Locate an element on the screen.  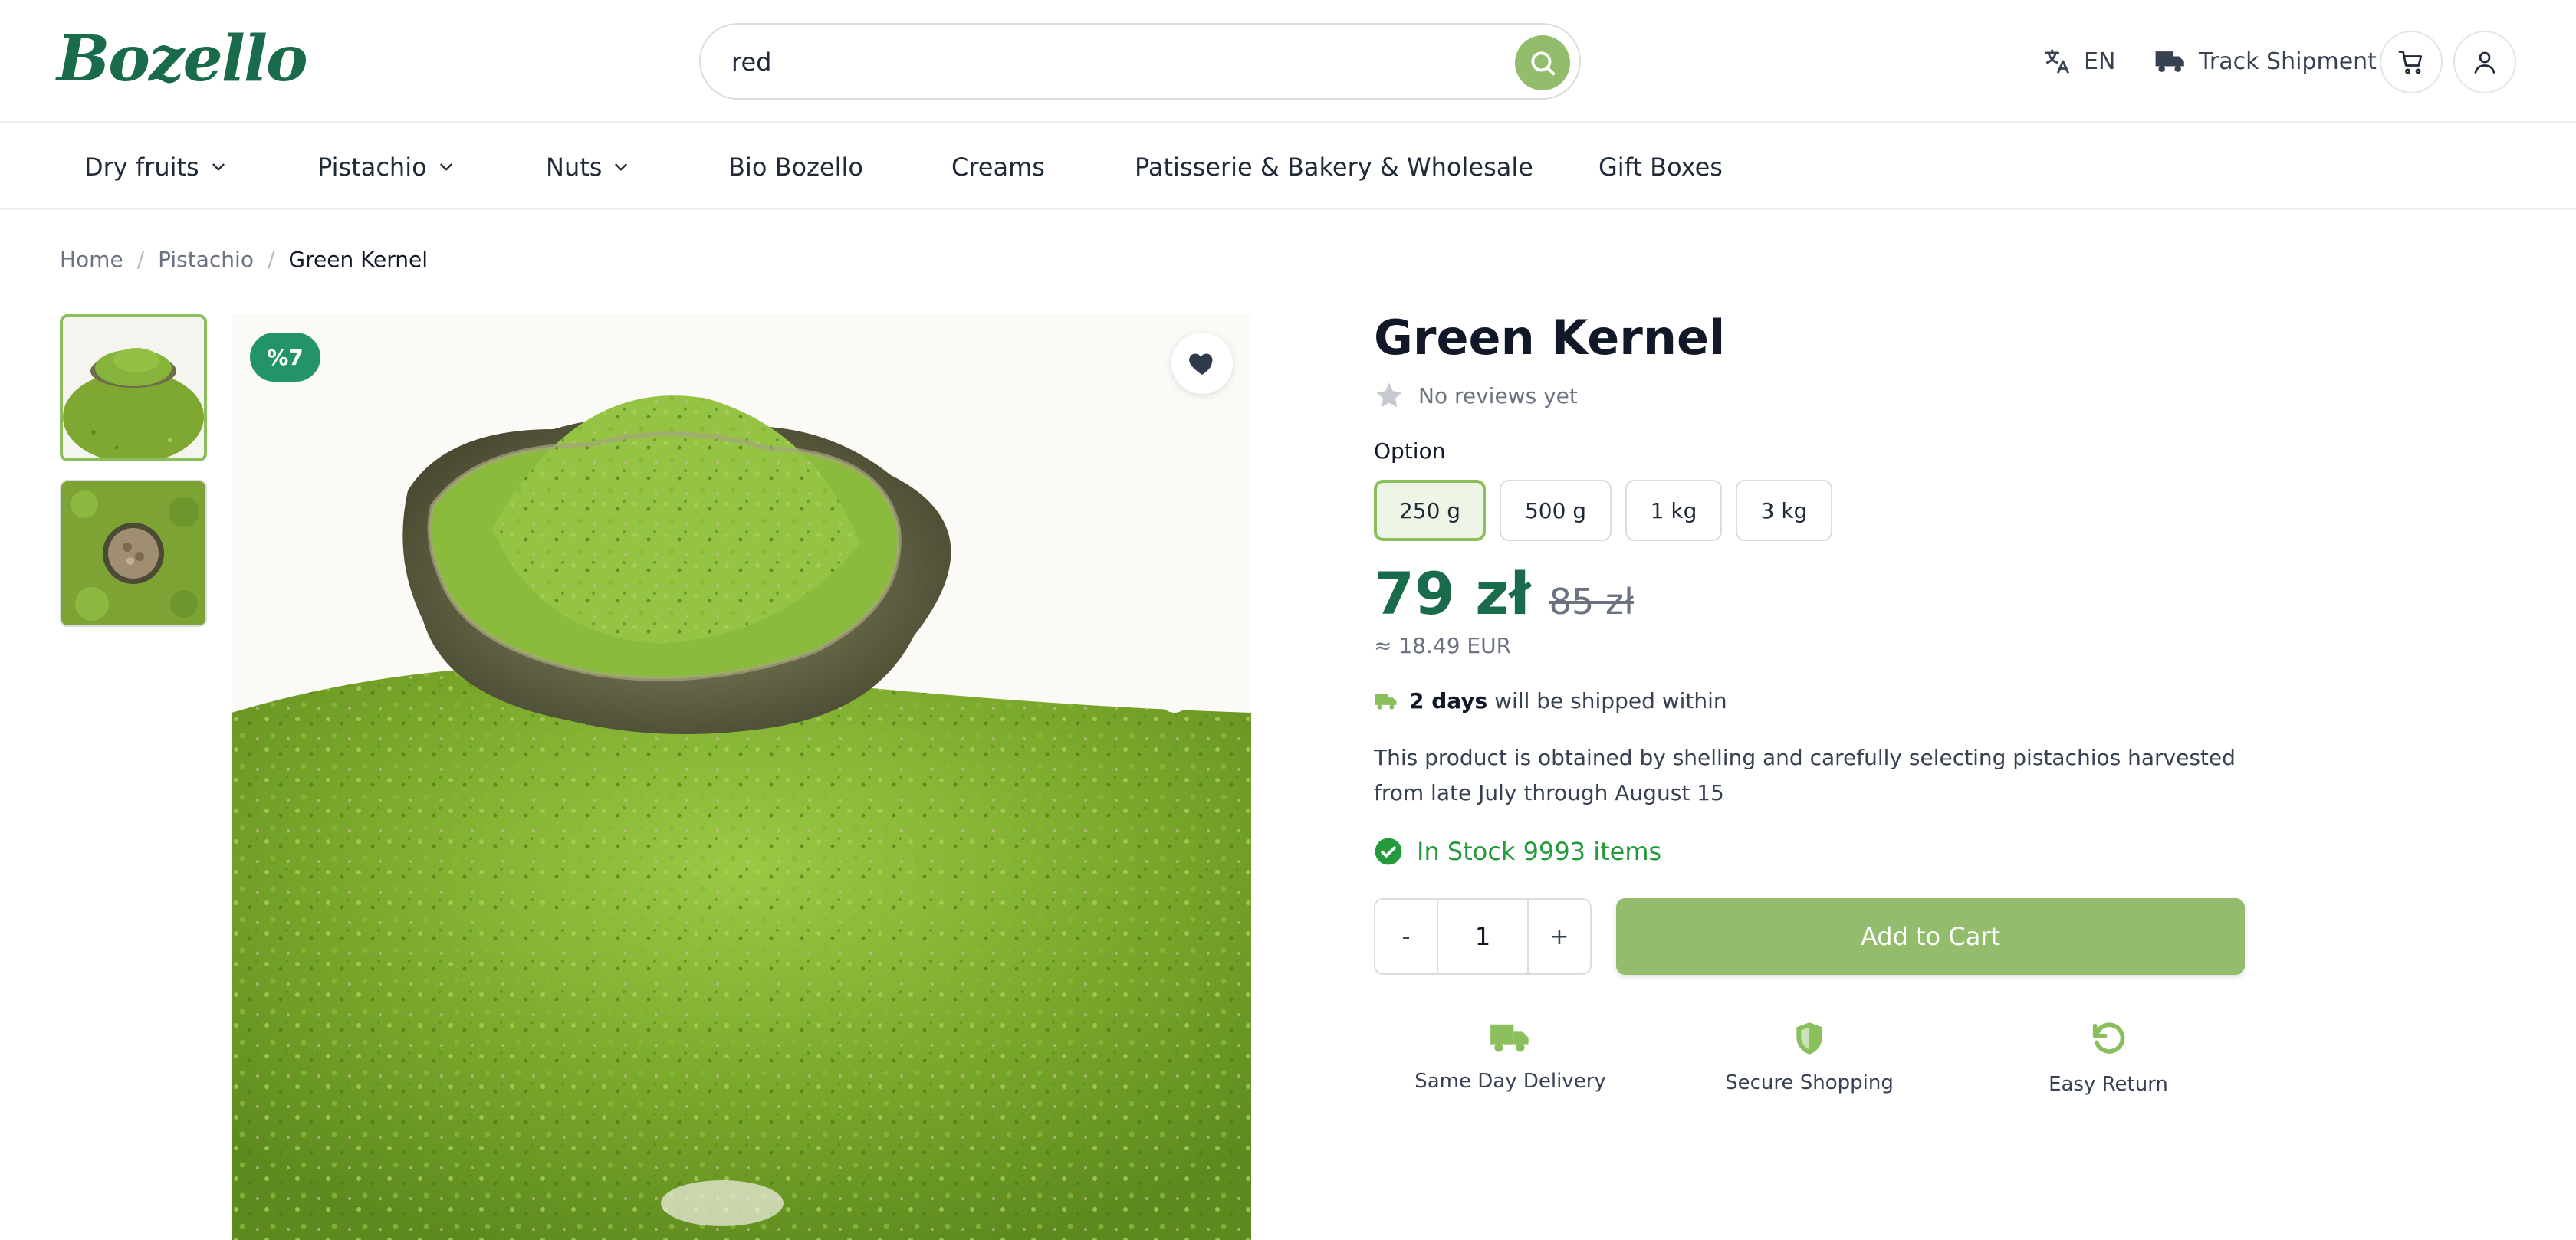
shipping-info: 2 days will be shipped within is located at coordinates (1550, 701).